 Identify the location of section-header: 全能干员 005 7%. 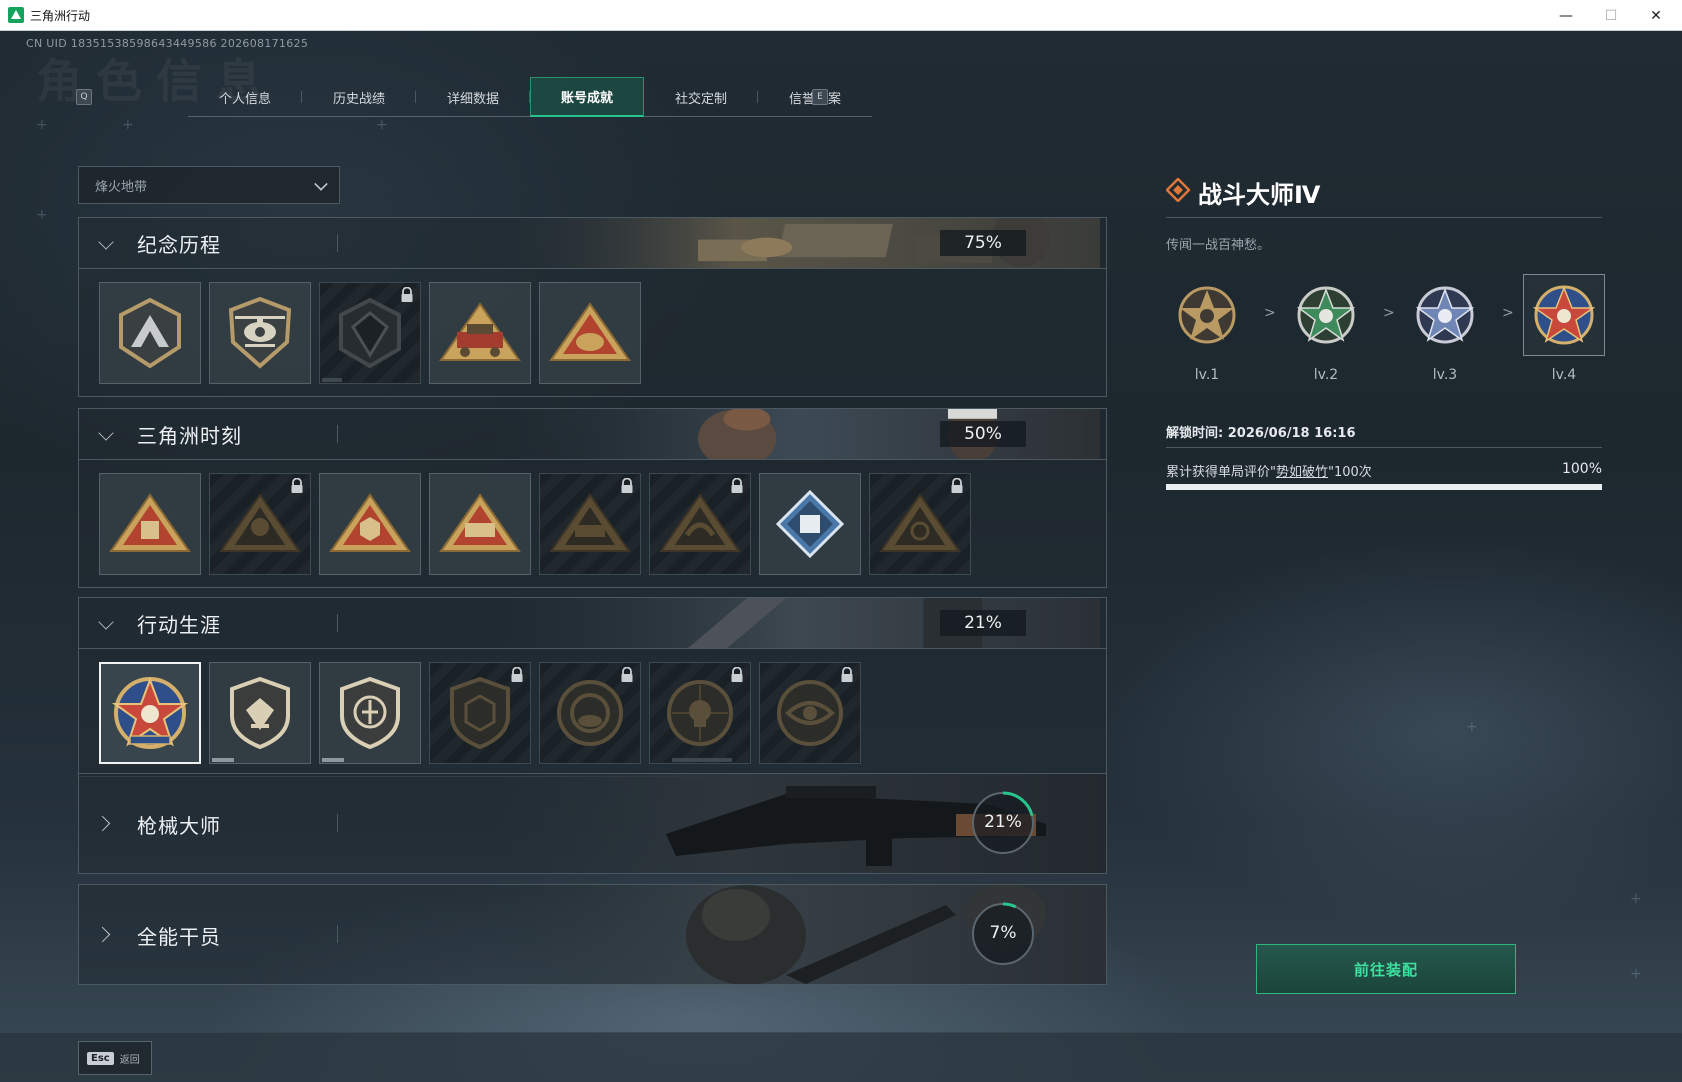
(592, 934).